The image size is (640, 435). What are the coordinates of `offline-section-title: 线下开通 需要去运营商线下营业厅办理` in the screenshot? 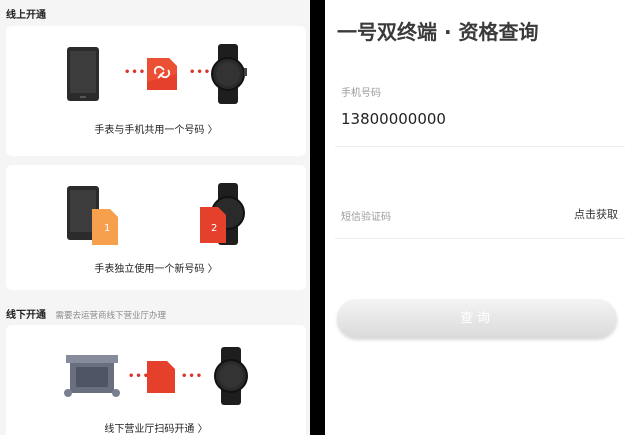 It's located at (86, 315).